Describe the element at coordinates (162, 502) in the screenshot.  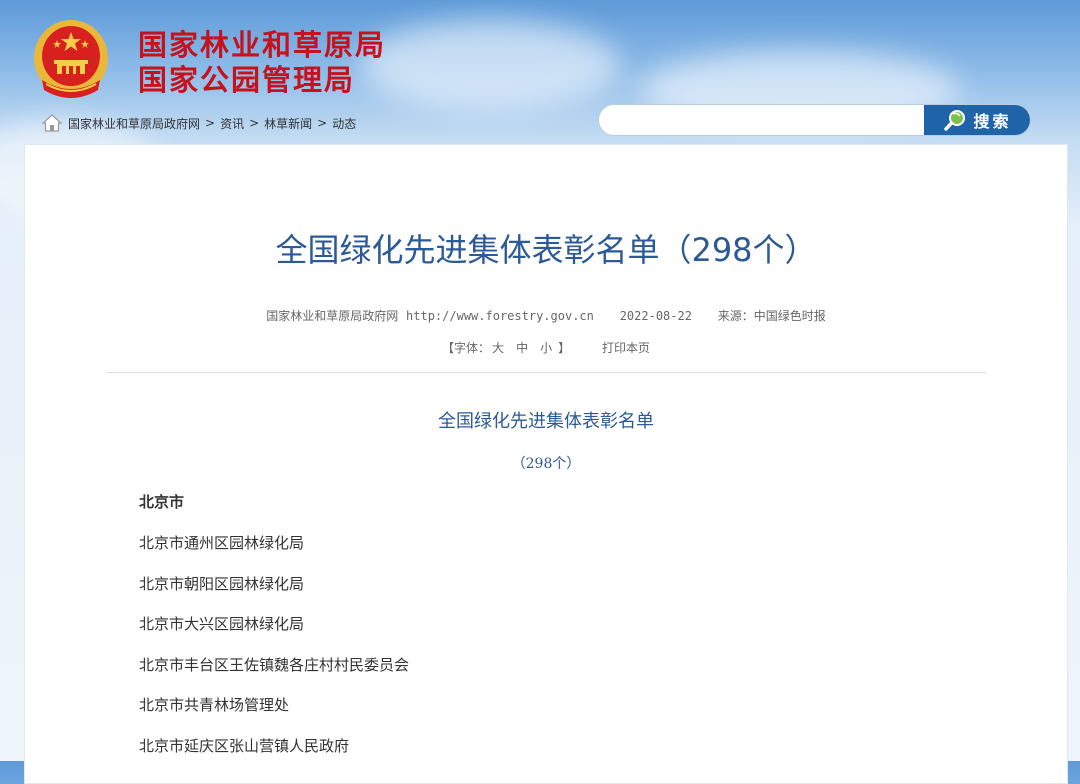
I see `region-heading: 北京市` at that location.